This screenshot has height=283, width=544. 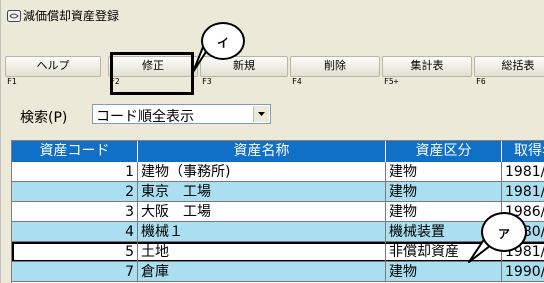 What do you see at coordinates (262, 151) in the screenshot?
I see `column-header-name: 資産名称` at bounding box center [262, 151].